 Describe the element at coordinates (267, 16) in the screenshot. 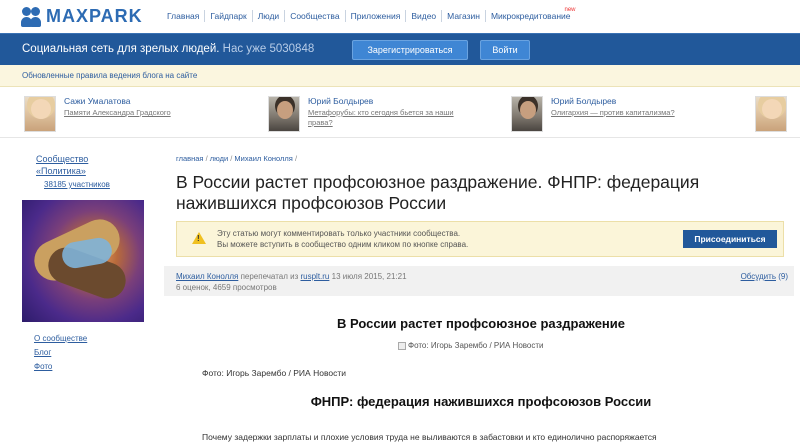

I see `menu-item-people: Люди` at that location.